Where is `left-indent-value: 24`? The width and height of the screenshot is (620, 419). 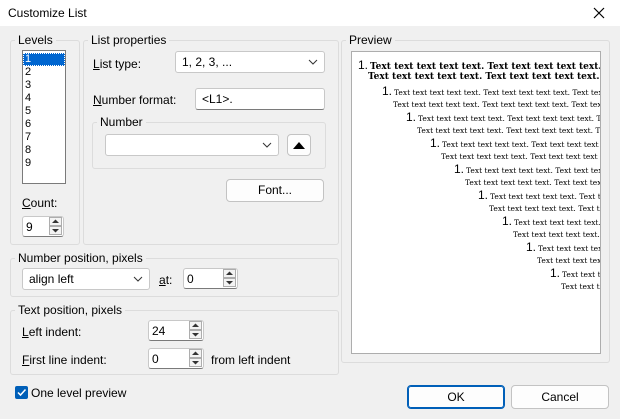 left-indent-value: 24 is located at coordinates (159, 331).